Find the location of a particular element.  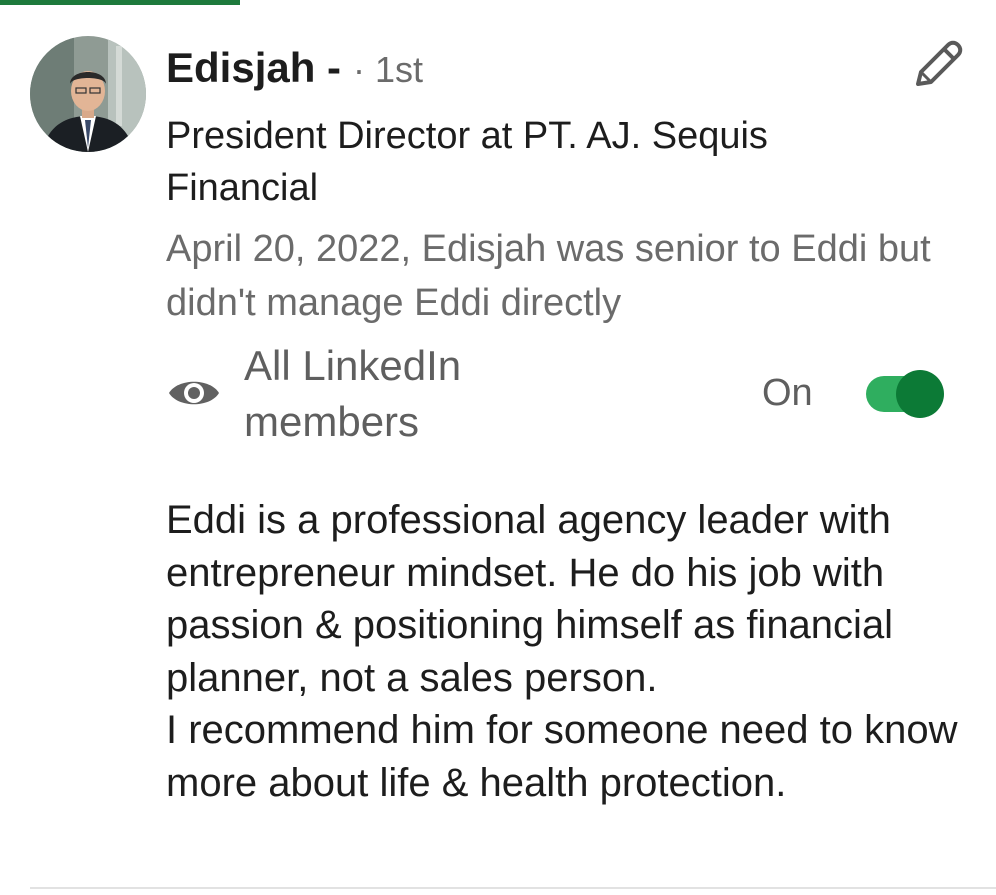

visibility-label: All LinkedIn members is located at coordinates (353, 393).